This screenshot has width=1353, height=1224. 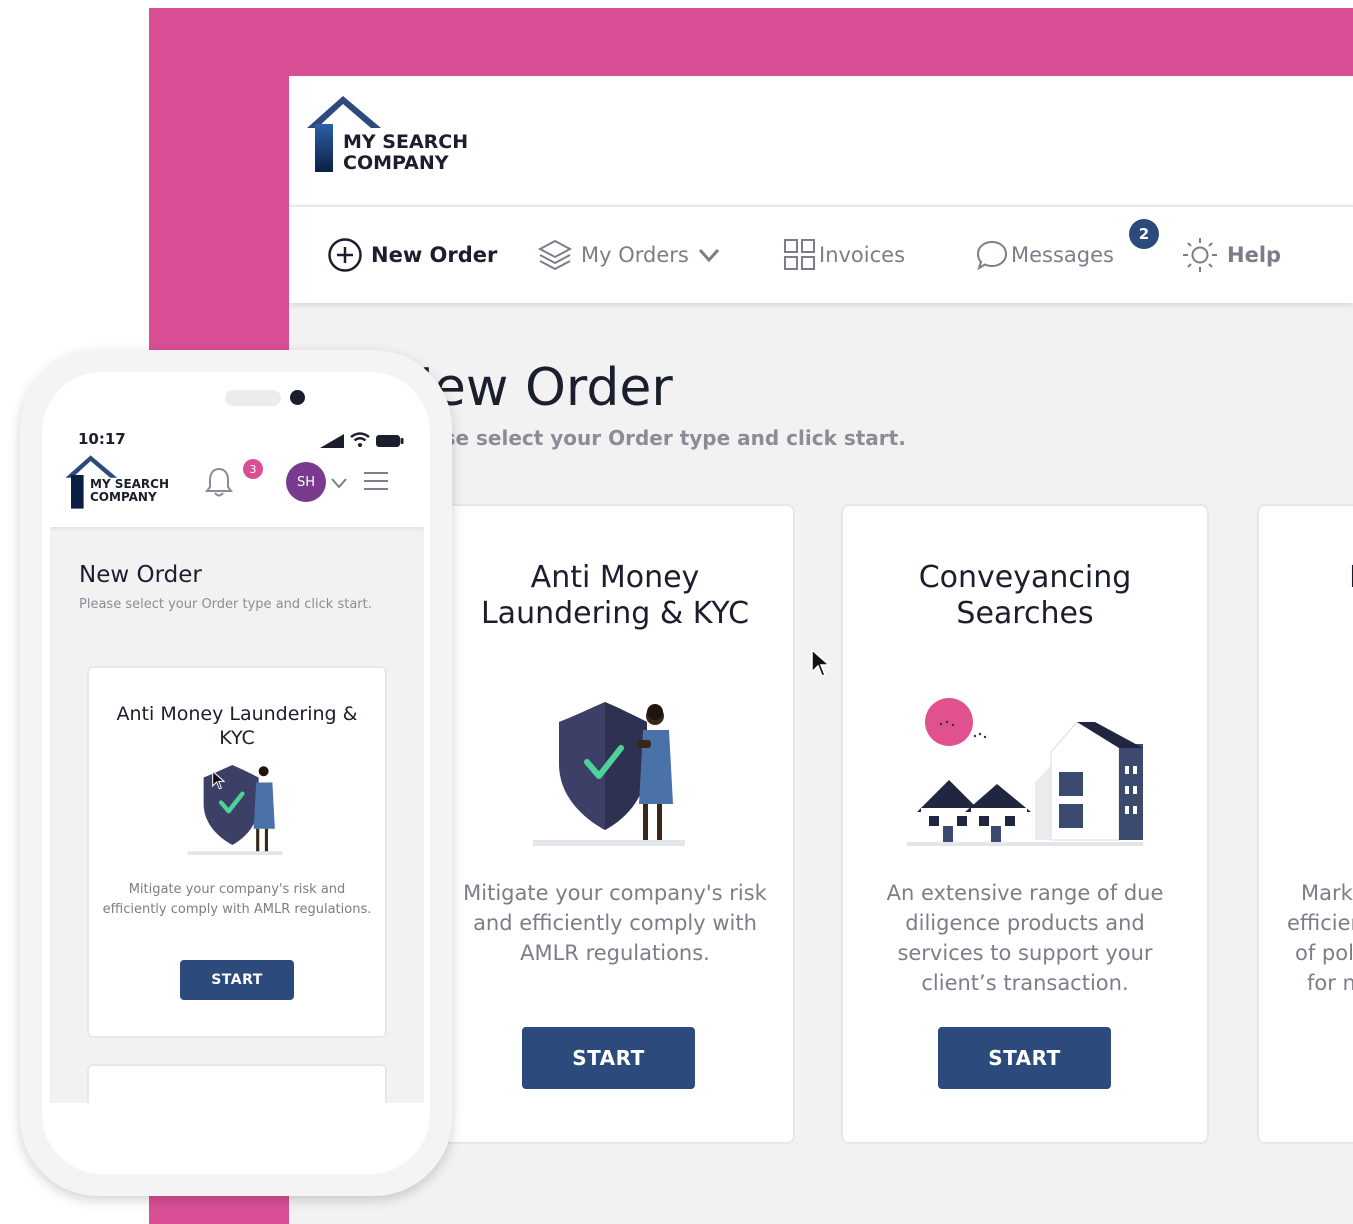 What do you see at coordinates (1144, 234) in the screenshot?
I see `messages-count-badge: 2` at bounding box center [1144, 234].